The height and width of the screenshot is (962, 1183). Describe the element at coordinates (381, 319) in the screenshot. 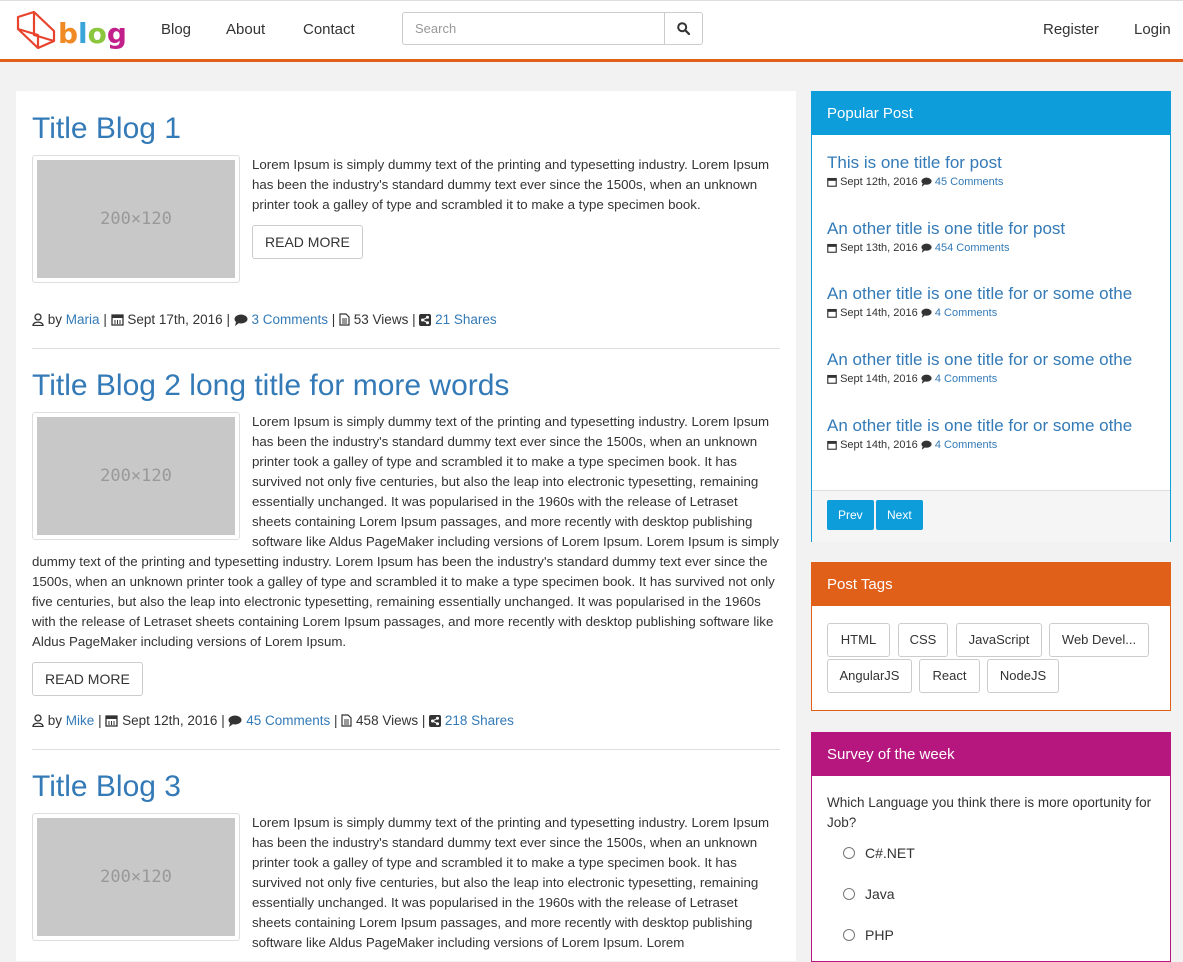

I see `views-count: 53 Views` at that location.